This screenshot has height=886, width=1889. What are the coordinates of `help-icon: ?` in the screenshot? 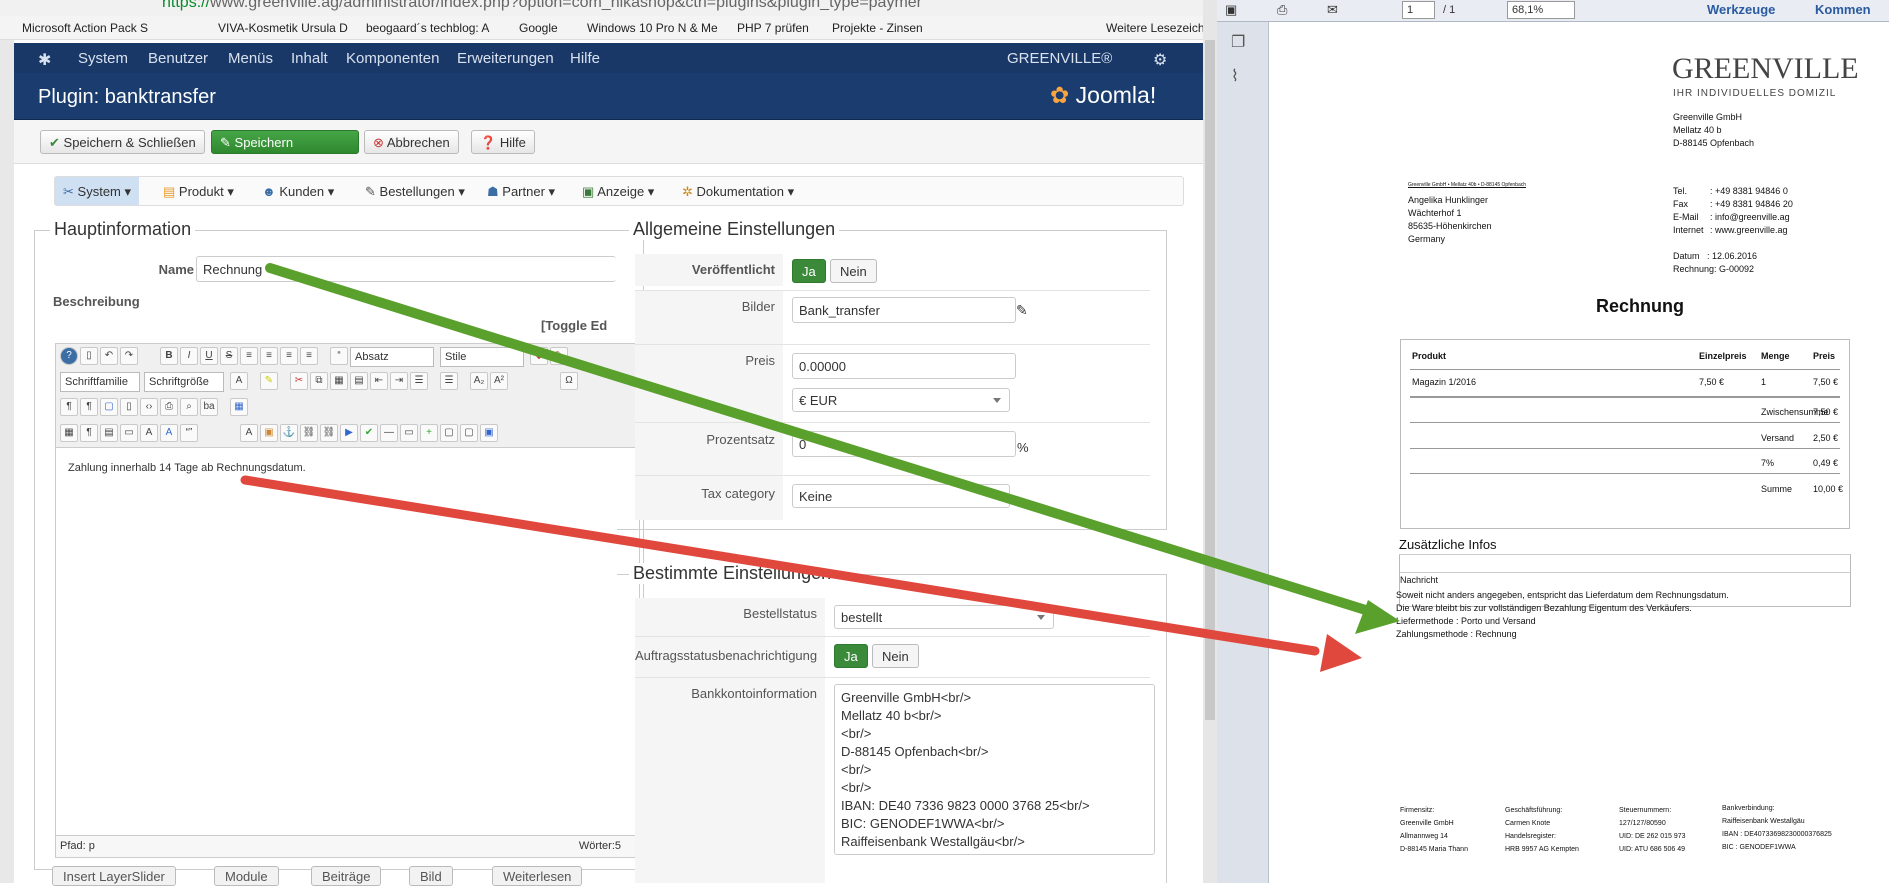 It's located at (69, 356).